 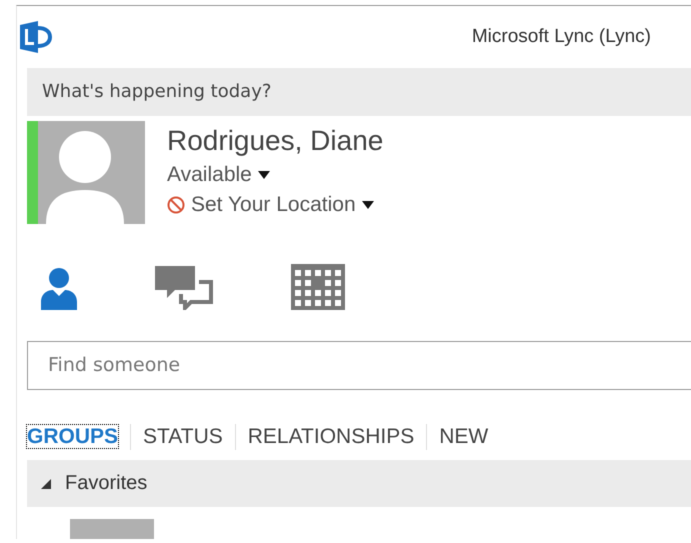 What do you see at coordinates (463, 437) in the screenshot?
I see `contact-tab: NEW` at bounding box center [463, 437].